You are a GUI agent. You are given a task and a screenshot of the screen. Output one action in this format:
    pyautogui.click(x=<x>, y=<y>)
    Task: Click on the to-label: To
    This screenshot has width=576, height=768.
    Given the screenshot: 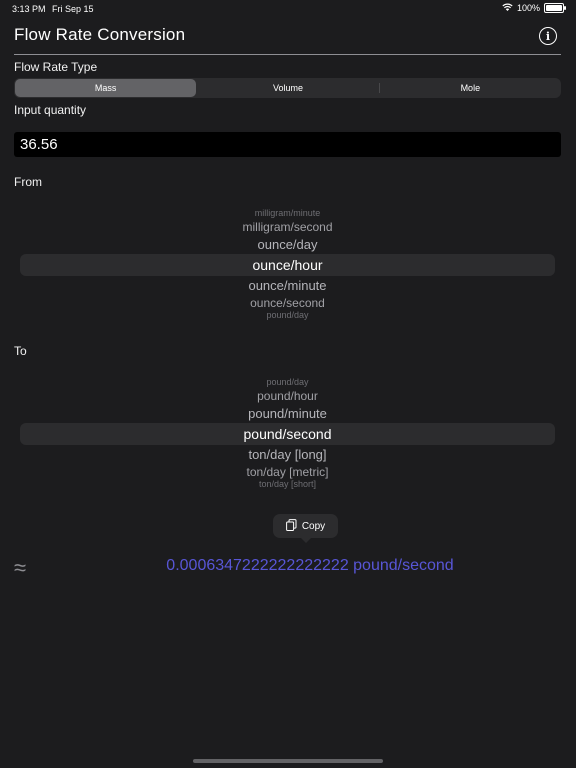 What is the action you would take?
    pyautogui.click(x=20, y=351)
    